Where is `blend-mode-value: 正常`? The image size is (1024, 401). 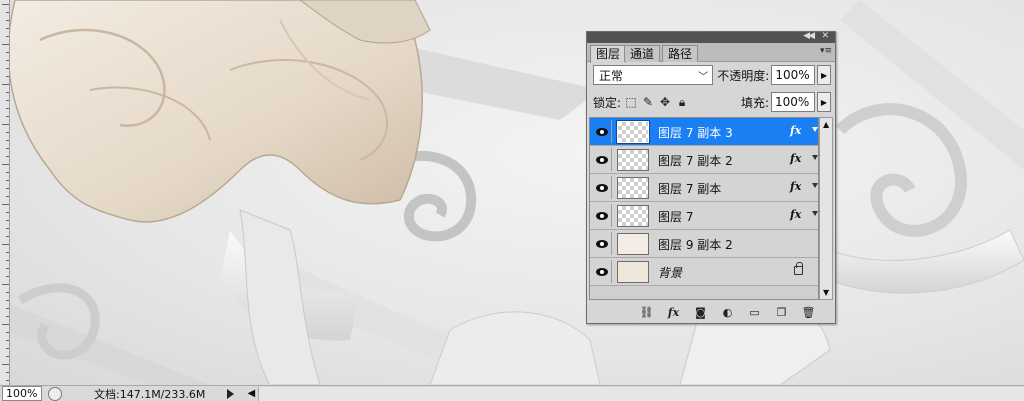
blend-mode-value: 正常 is located at coordinates (611, 75).